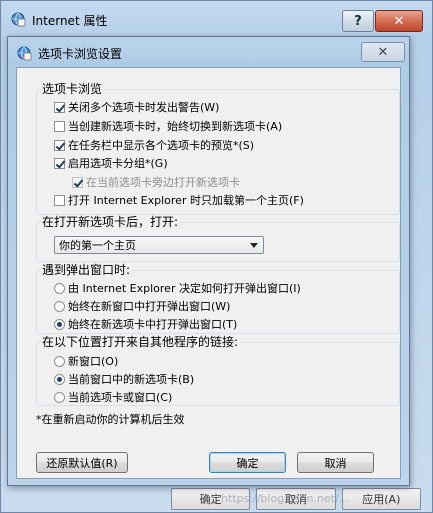 The image size is (433, 513). What do you see at coordinates (399, 21) in the screenshot?
I see `outer-close-button: ✕` at bounding box center [399, 21].